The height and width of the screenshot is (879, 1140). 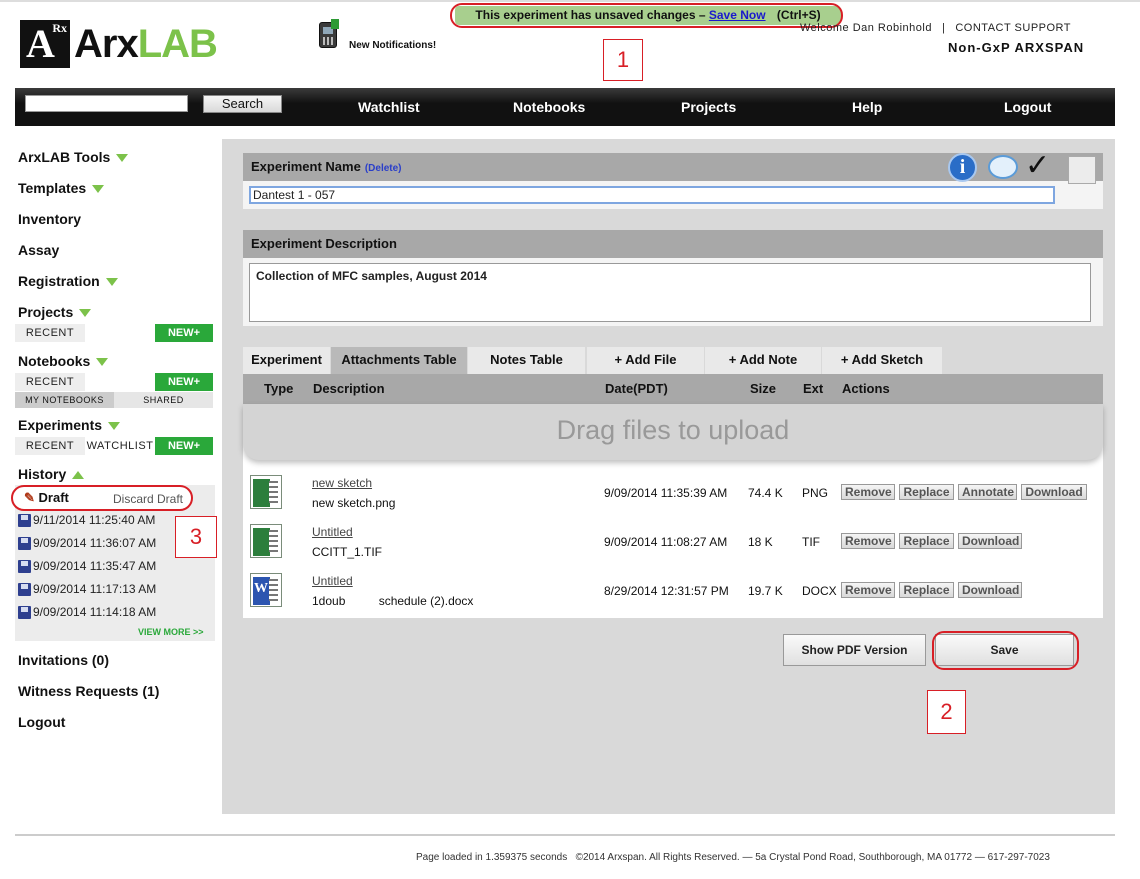 What do you see at coordinates (63, 660) in the screenshot?
I see `sidebar-invitations: Invitations (0)` at bounding box center [63, 660].